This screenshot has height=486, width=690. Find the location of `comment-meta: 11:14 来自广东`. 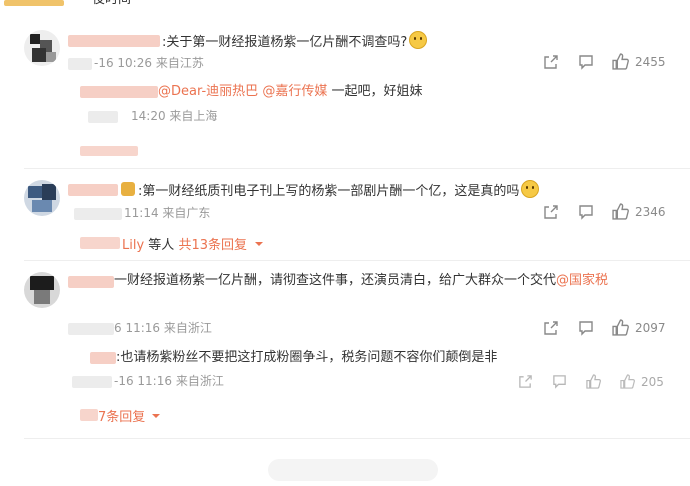

comment-meta: 11:14 来自广东 is located at coordinates (167, 213).